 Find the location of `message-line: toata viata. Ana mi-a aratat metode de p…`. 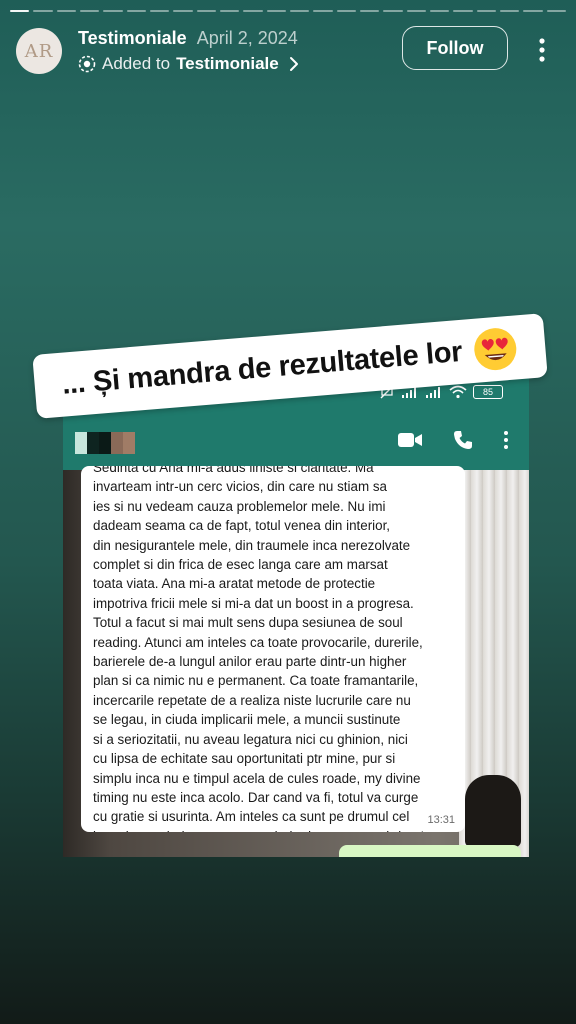

message-line: toata viata. Ana mi-a aratat metode de p… is located at coordinates (234, 584).